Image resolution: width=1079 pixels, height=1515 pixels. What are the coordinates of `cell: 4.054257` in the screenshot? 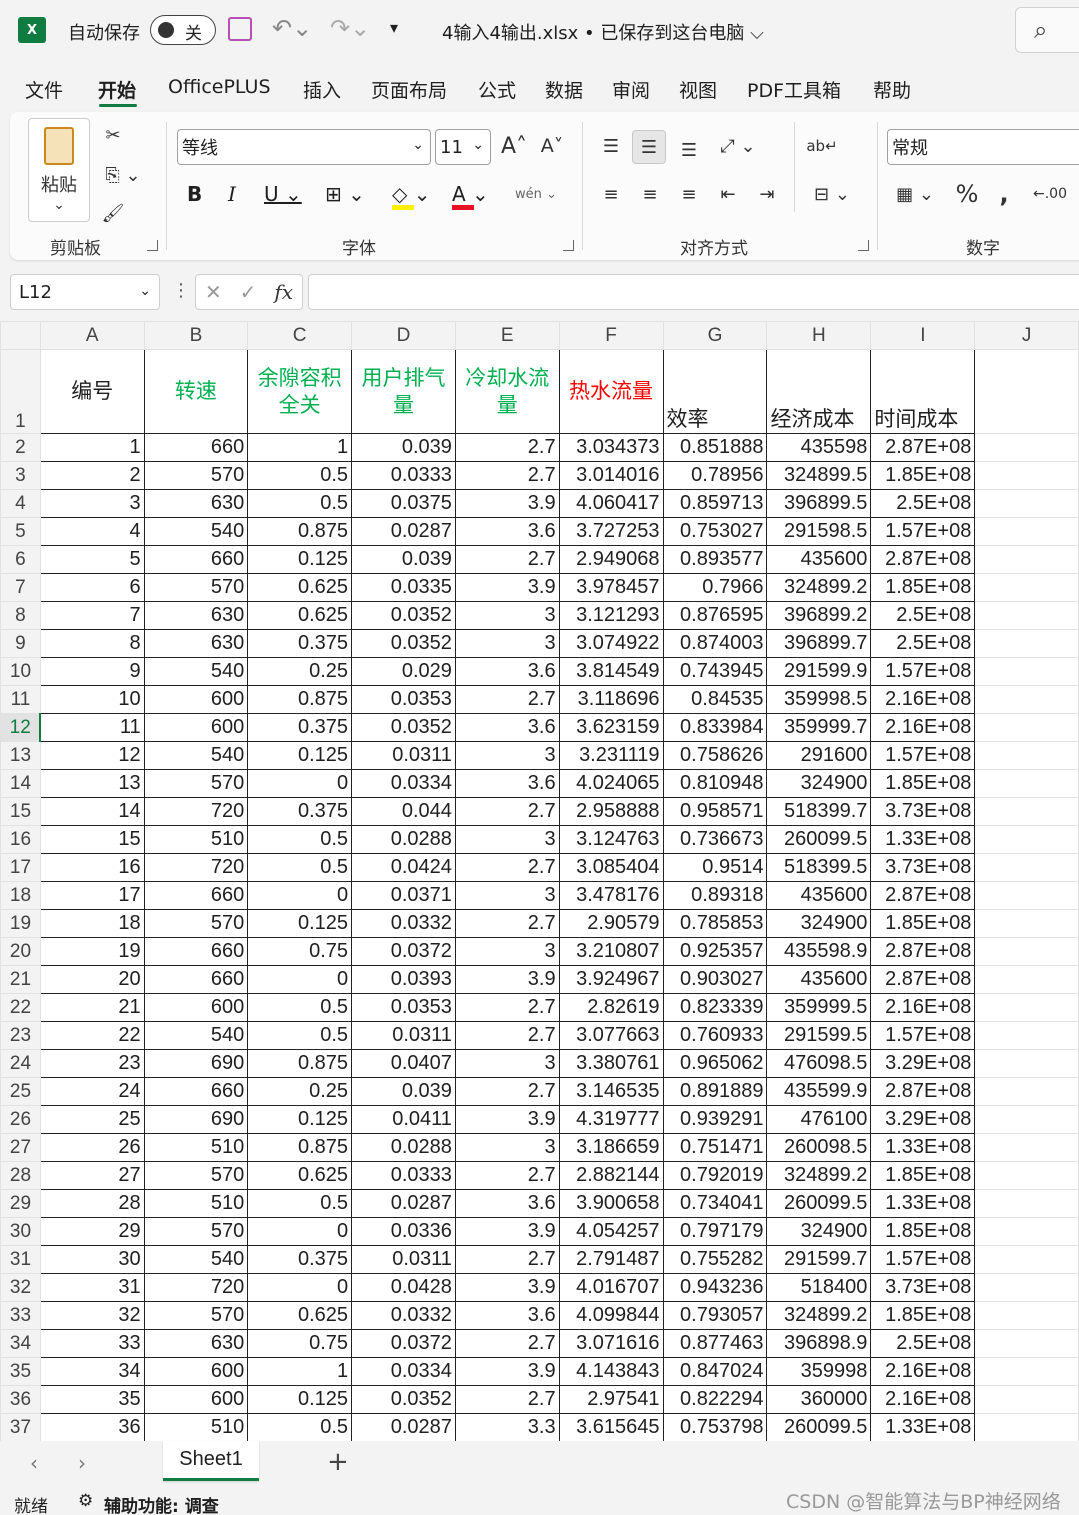 It's located at (611, 1231).